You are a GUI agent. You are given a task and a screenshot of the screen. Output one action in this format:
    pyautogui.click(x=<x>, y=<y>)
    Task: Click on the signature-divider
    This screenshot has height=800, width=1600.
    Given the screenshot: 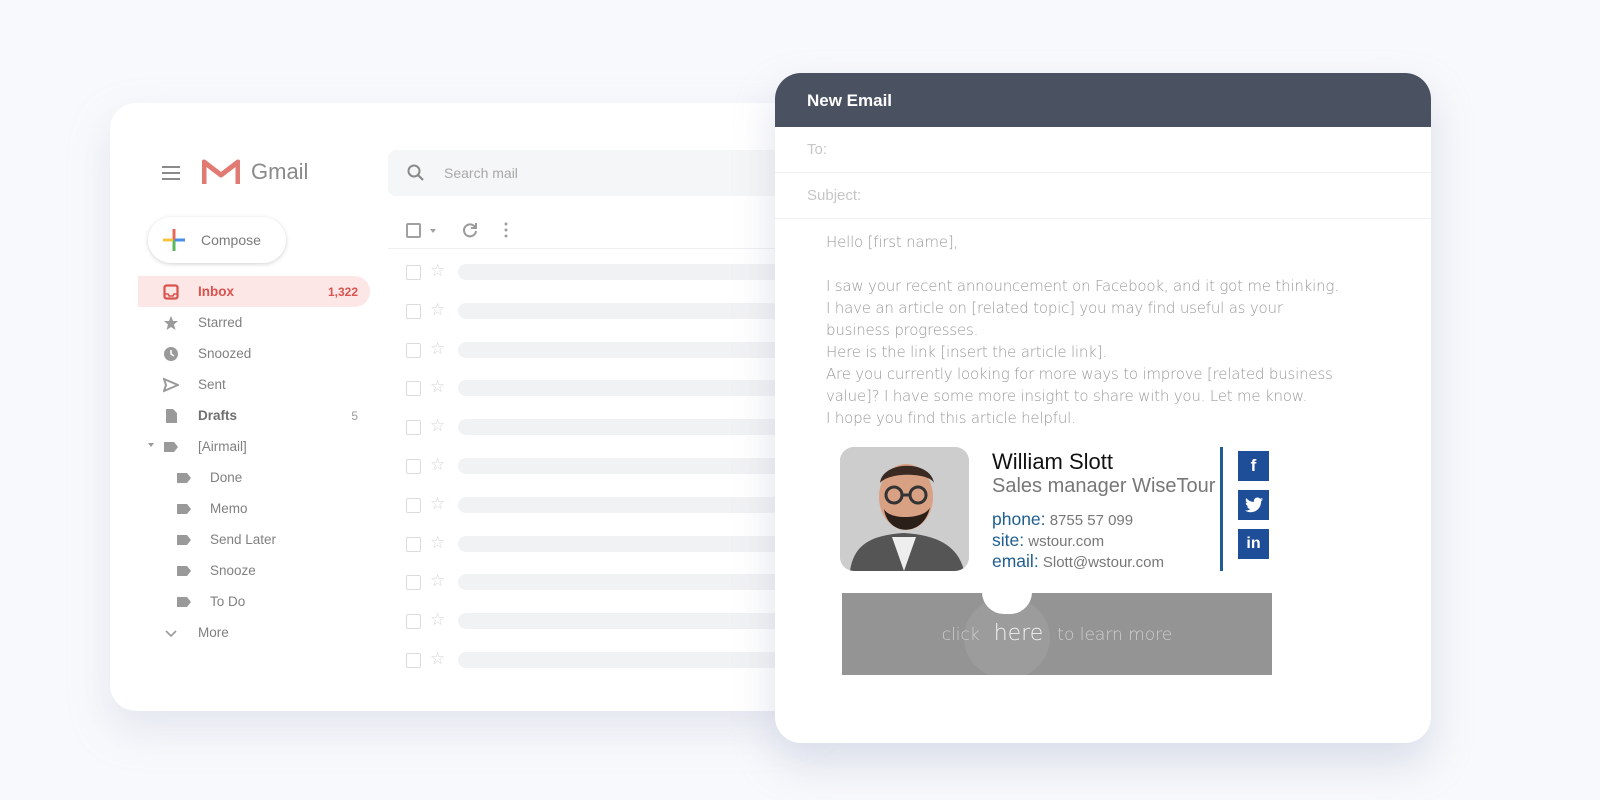 What is the action you would take?
    pyautogui.click(x=1221, y=509)
    